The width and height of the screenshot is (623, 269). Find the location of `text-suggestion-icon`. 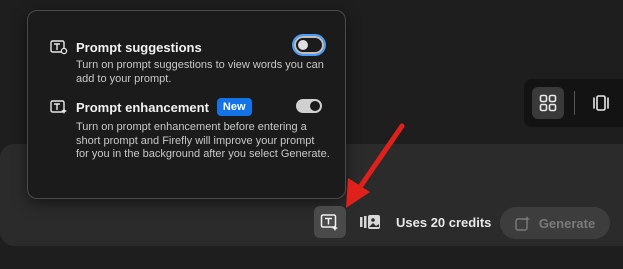

text-suggestion-icon is located at coordinates (59, 47).